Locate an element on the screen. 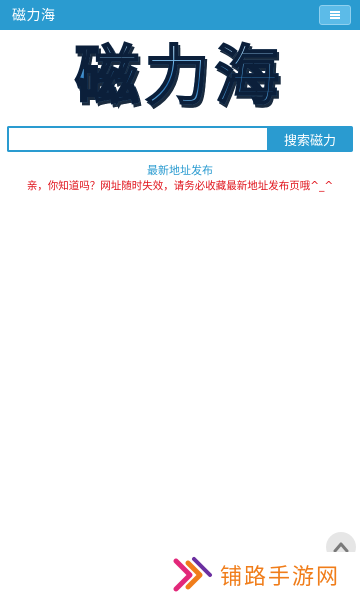 Image resolution: width=360 pixels, height=600 pixels. top-navbar: 磁力海 is located at coordinates (180, 15).